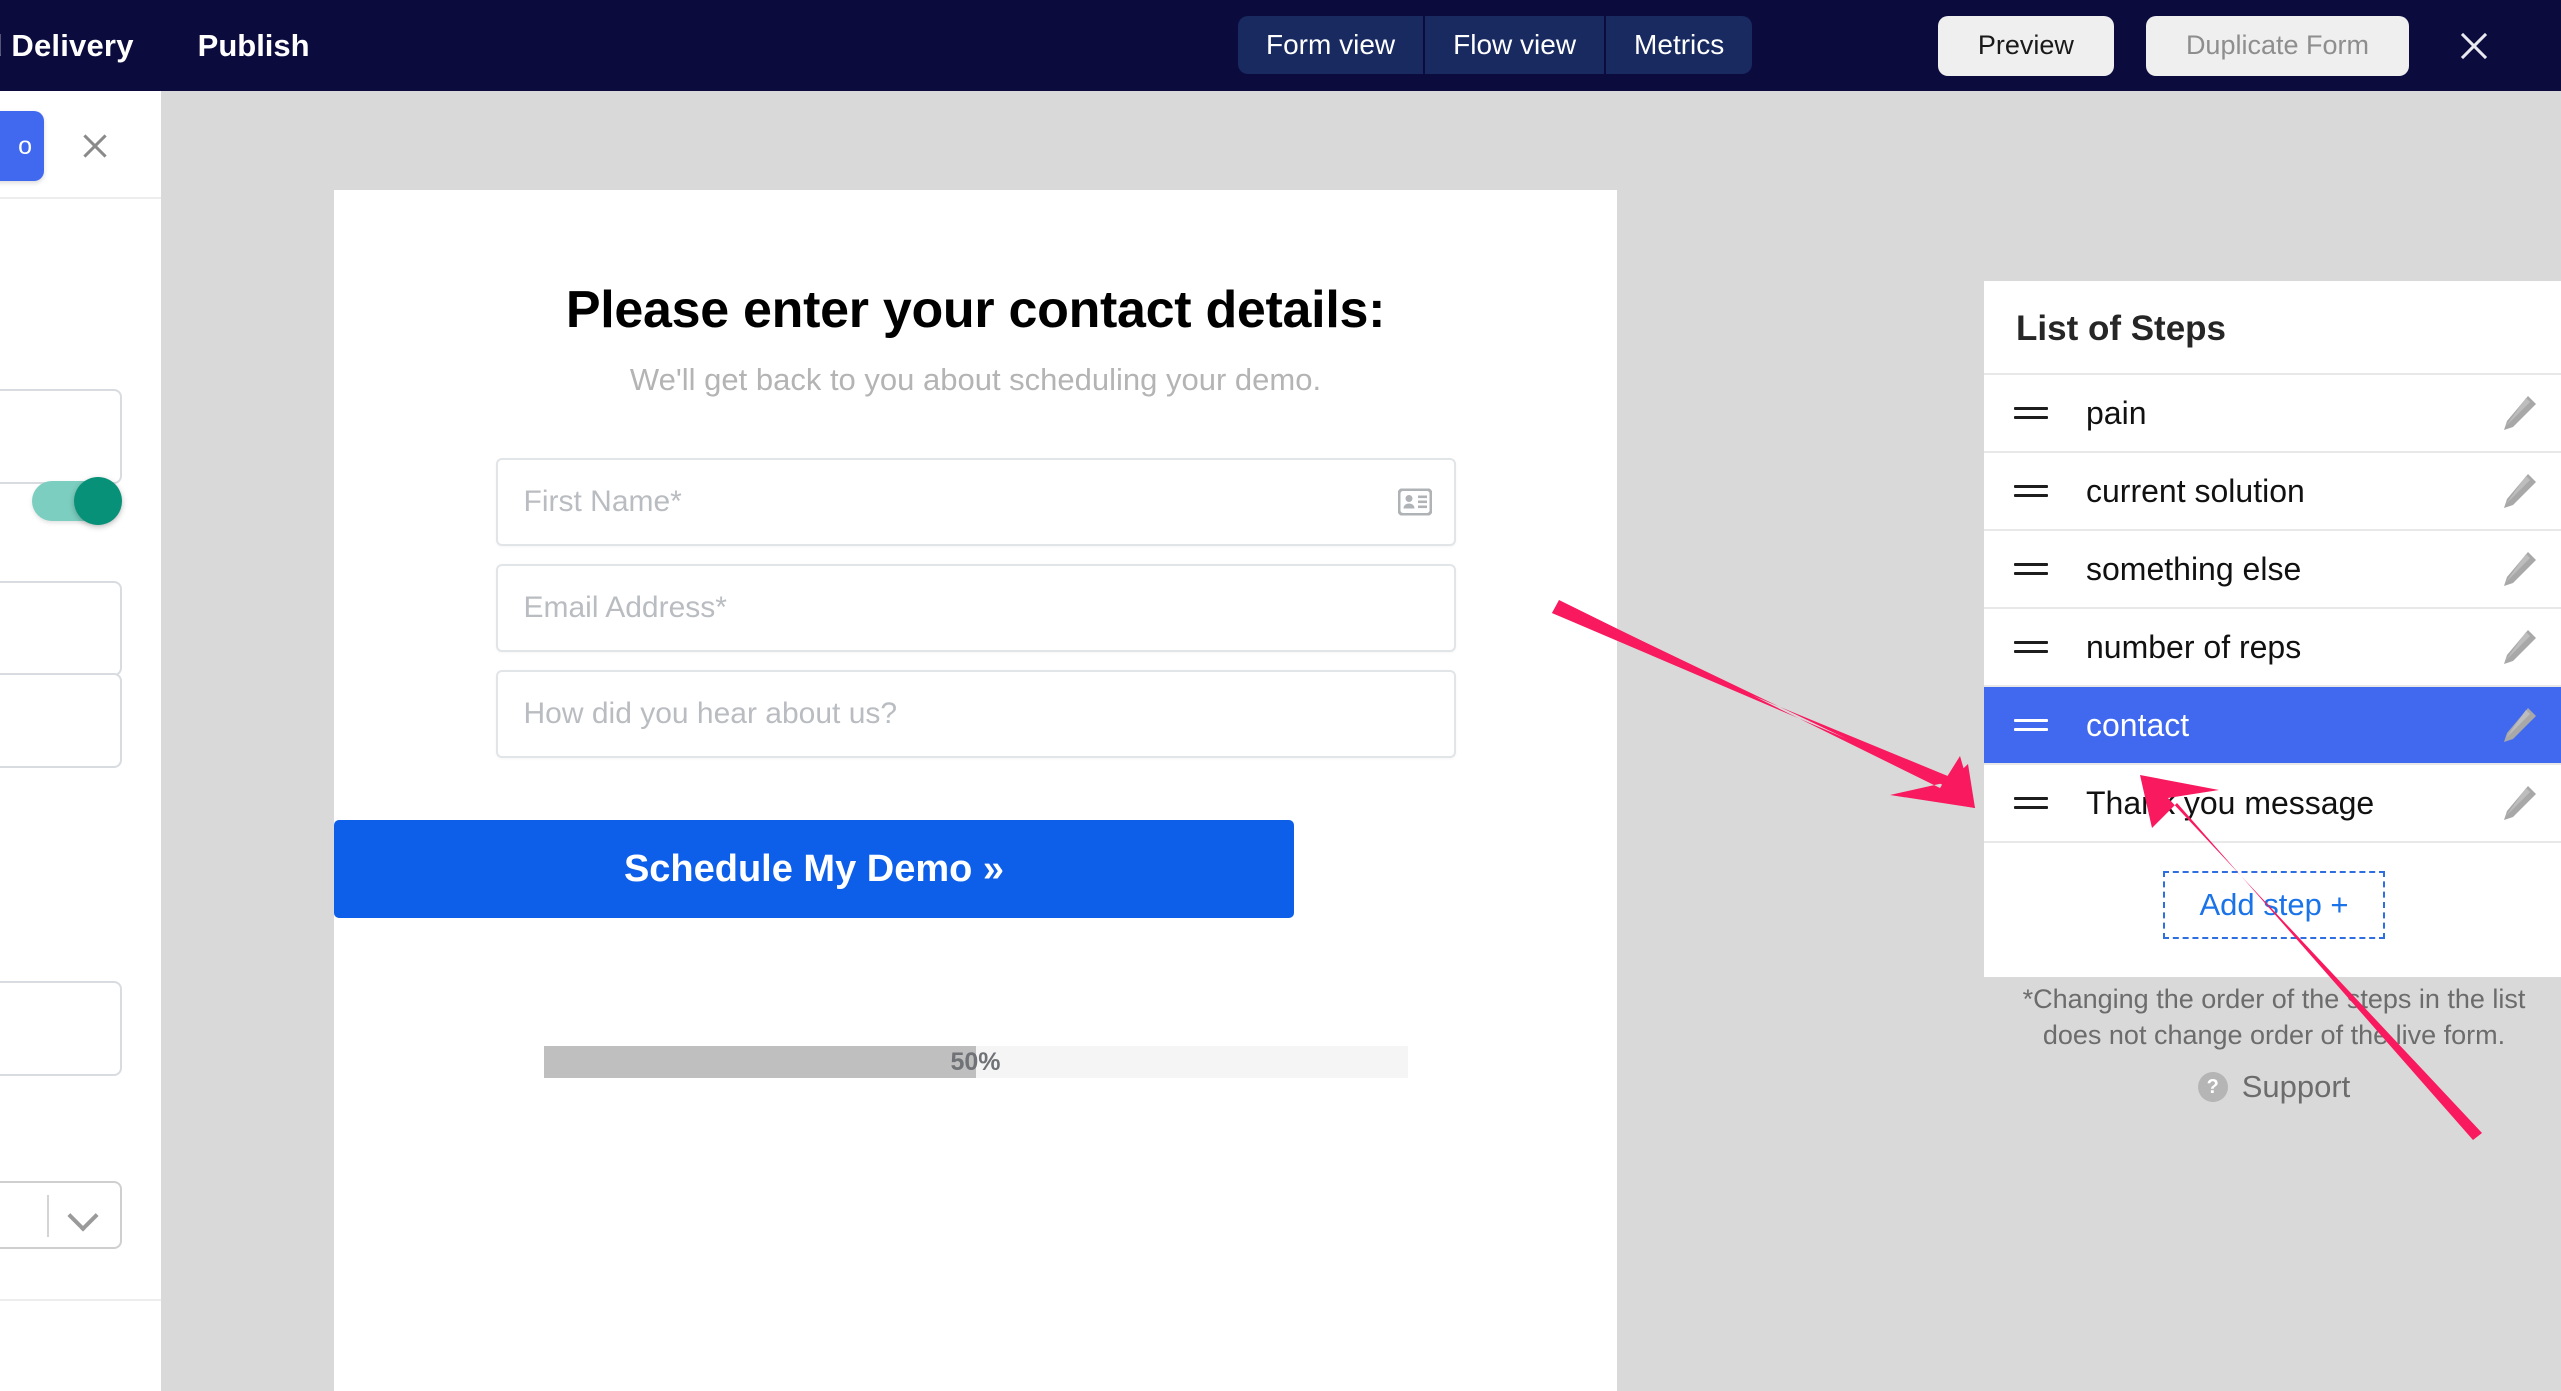 This screenshot has height=1391, width=2561. Describe the element at coordinates (625, 607) in the screenshot. I see `email-address-placeholder: Email Address*` at that location.